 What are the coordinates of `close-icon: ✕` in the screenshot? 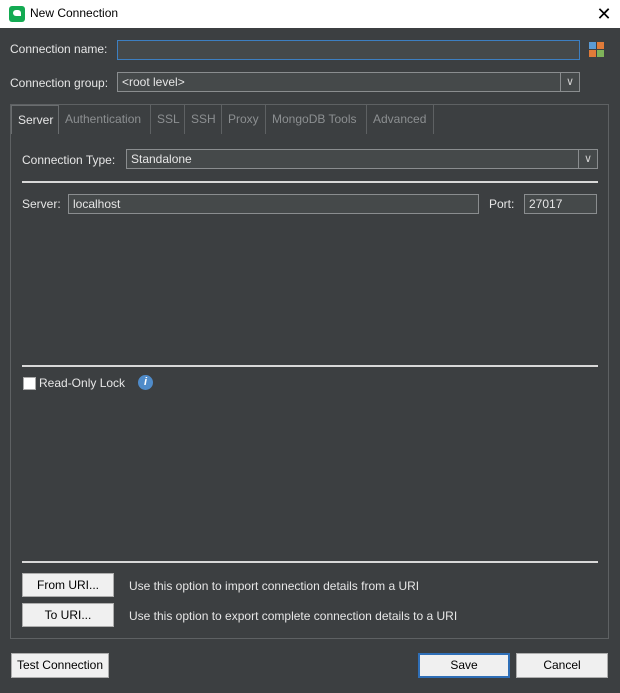 It's located at (604, 14).